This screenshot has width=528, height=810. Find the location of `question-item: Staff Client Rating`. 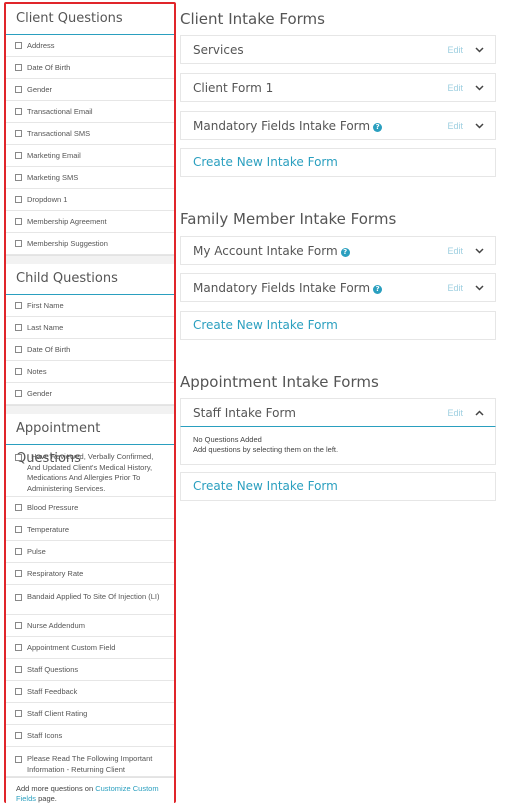

question-item: Staff Client Rating is located at coordinates (90, 714).